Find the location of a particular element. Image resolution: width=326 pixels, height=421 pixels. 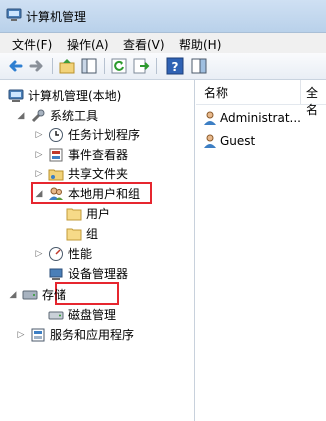

tree-item-device-manager: 设备管理器 is located at coordinates (118, 274).